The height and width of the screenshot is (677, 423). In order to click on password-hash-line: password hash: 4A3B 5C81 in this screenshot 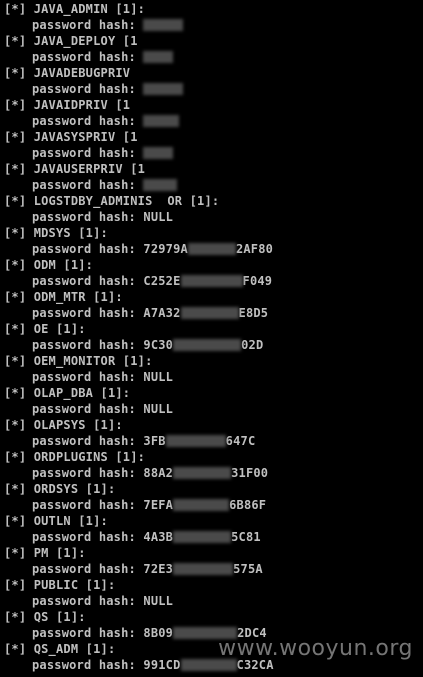, I will do `click(139, 537)`.